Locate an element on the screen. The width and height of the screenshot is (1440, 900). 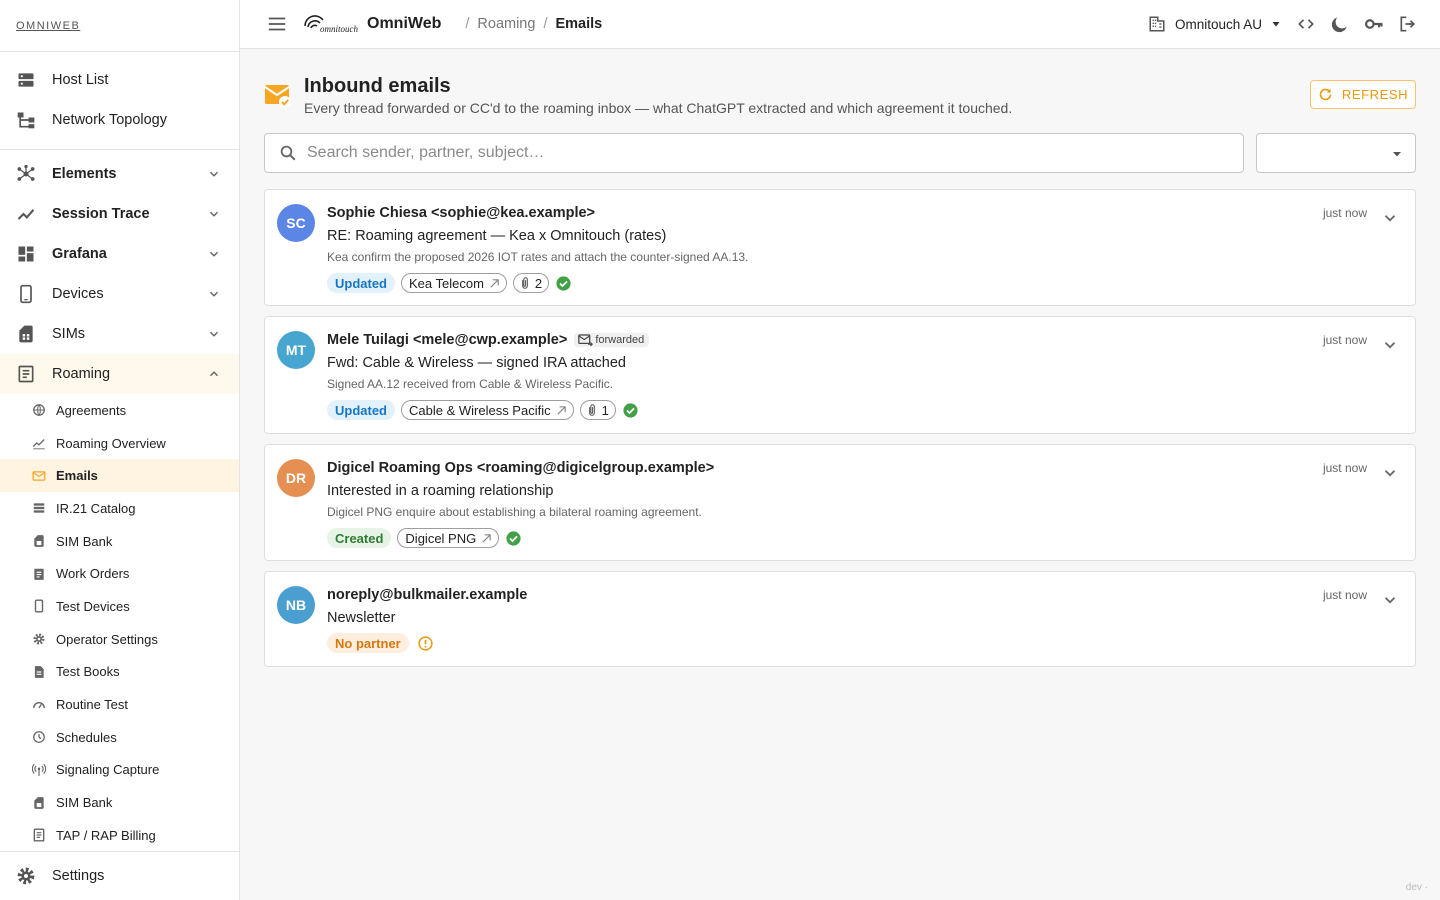
sender-text: Mele Tuilagi <mele@cwp.example> is located at coordinates (447, 340).